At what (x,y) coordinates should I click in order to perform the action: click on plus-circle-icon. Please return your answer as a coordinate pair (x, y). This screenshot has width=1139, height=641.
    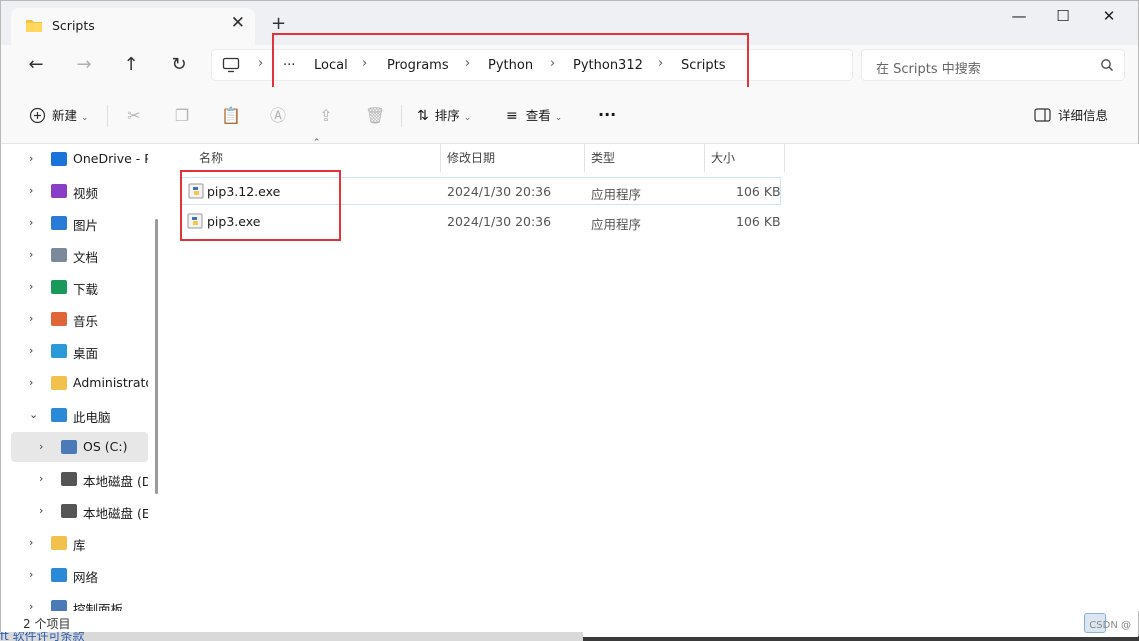
    Looking at the image, I should click on (37, 115).